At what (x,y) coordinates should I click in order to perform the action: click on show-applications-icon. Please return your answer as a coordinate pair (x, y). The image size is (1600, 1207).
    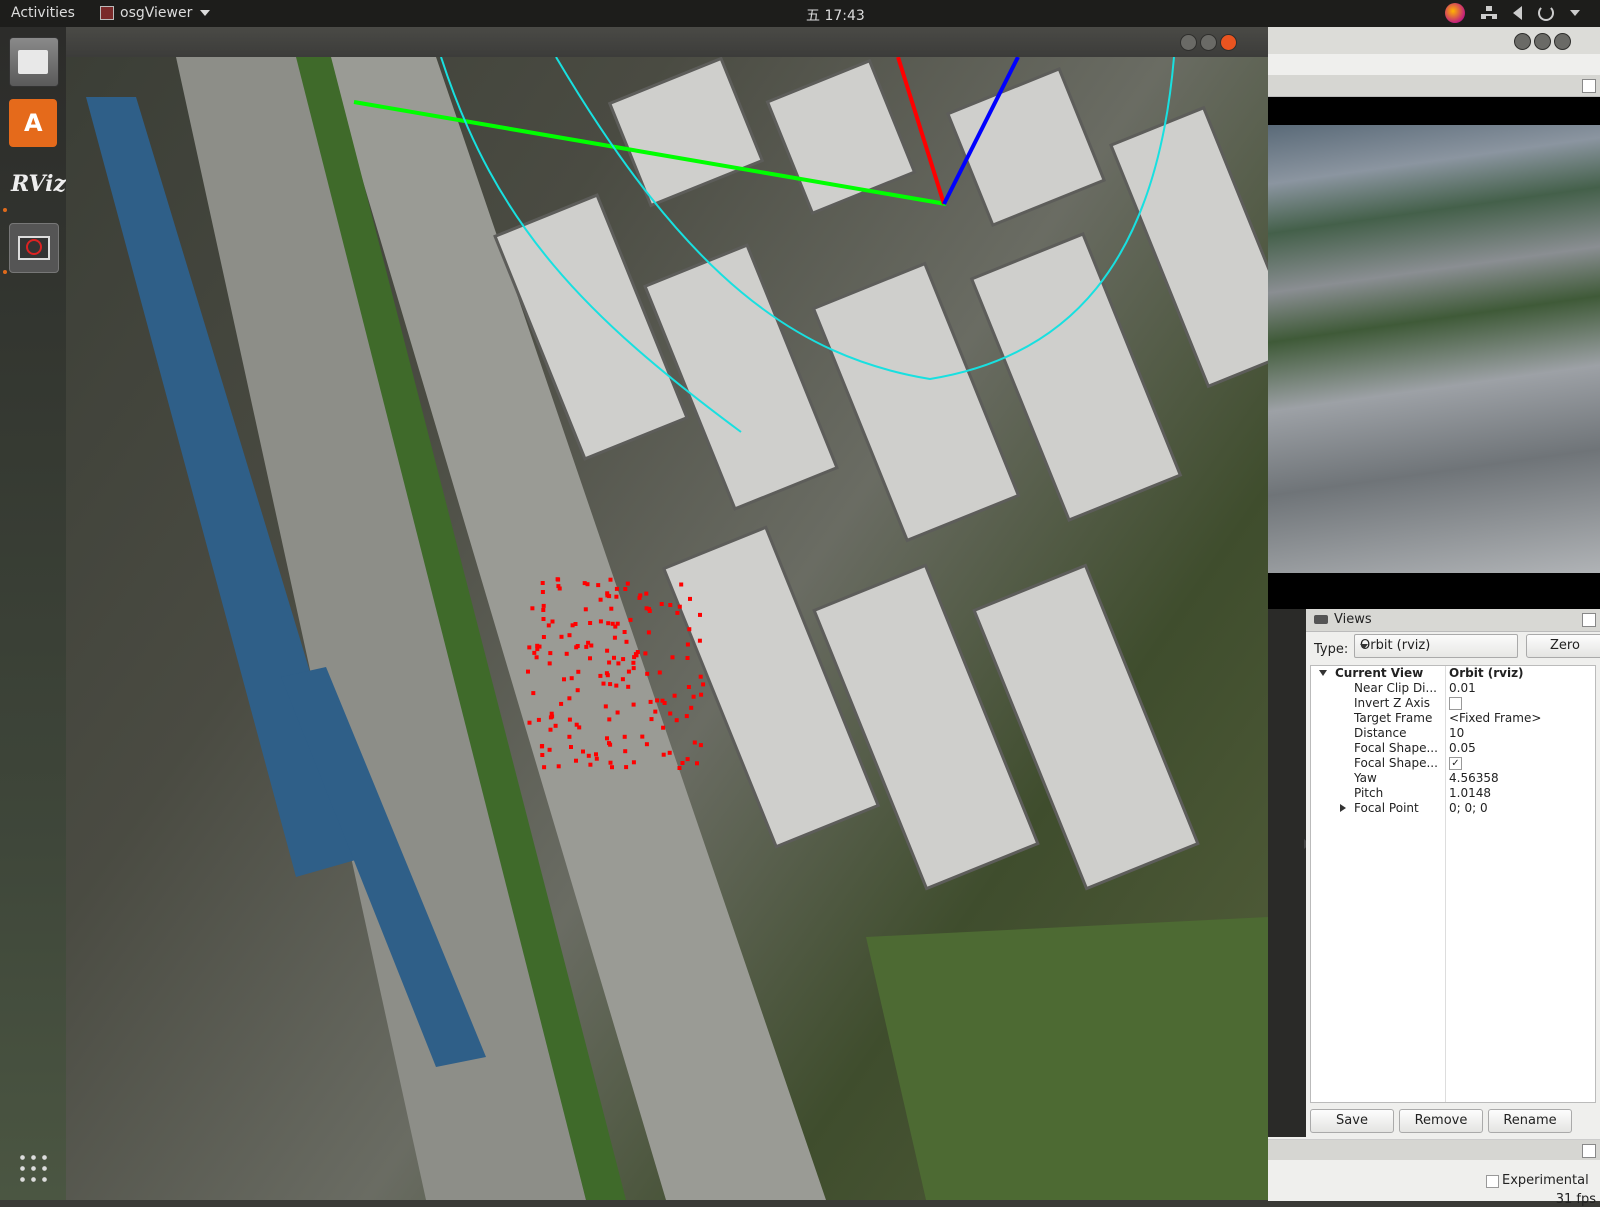
    Looking at the image, I should click on (33, 1168).